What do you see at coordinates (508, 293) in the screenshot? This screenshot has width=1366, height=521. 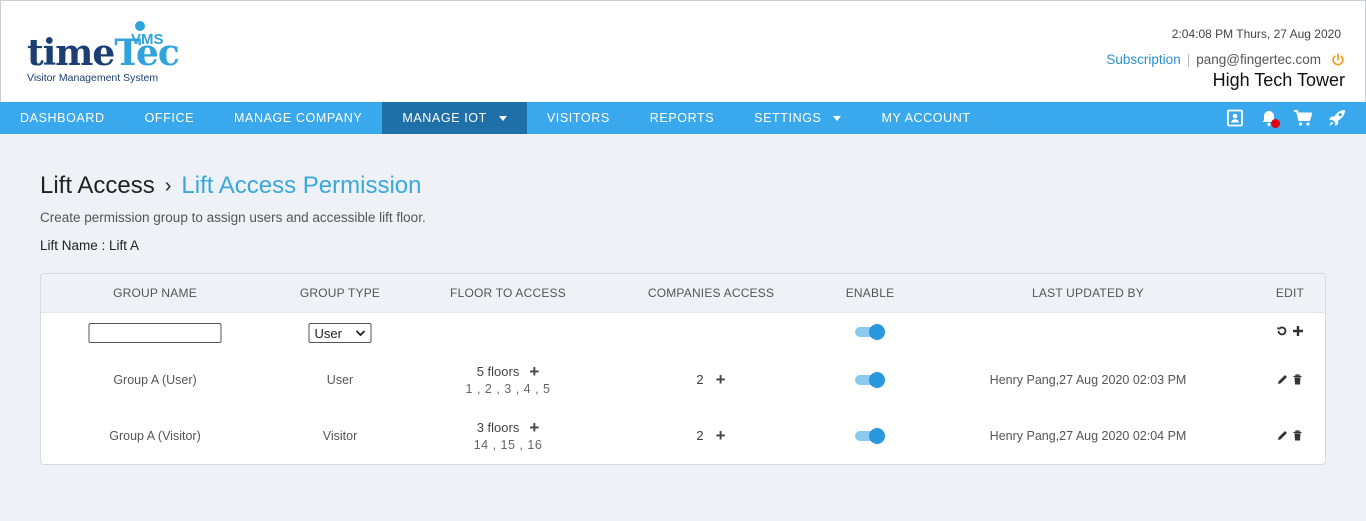 I see `th-floor-to-access: FLOOR TO ACCESS` at bounding box center [508, 293].